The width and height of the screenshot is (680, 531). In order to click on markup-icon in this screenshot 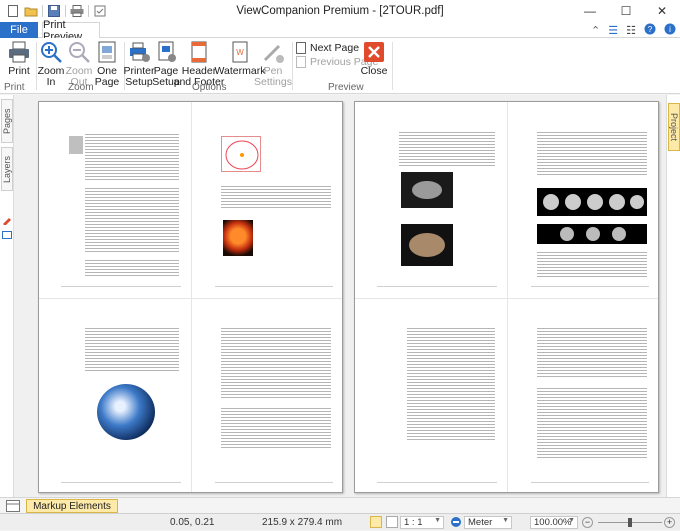, I will do `click(7, 220)`.